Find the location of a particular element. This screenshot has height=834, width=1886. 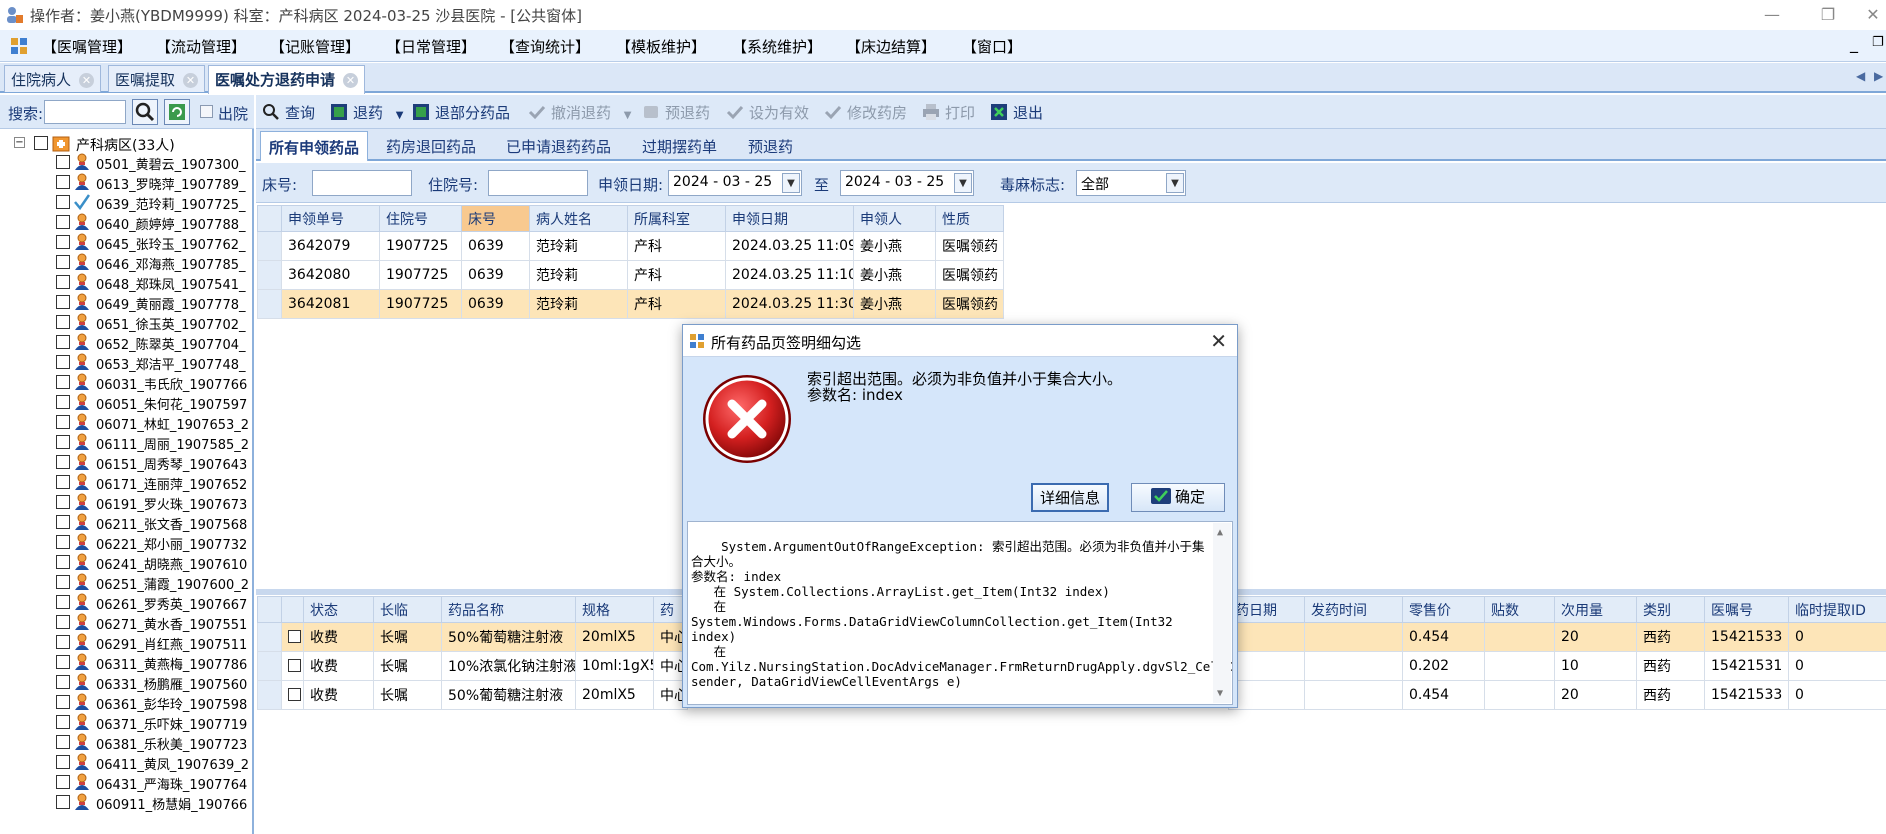

exit-button: 退出 is located at coordinates (1016, 112).